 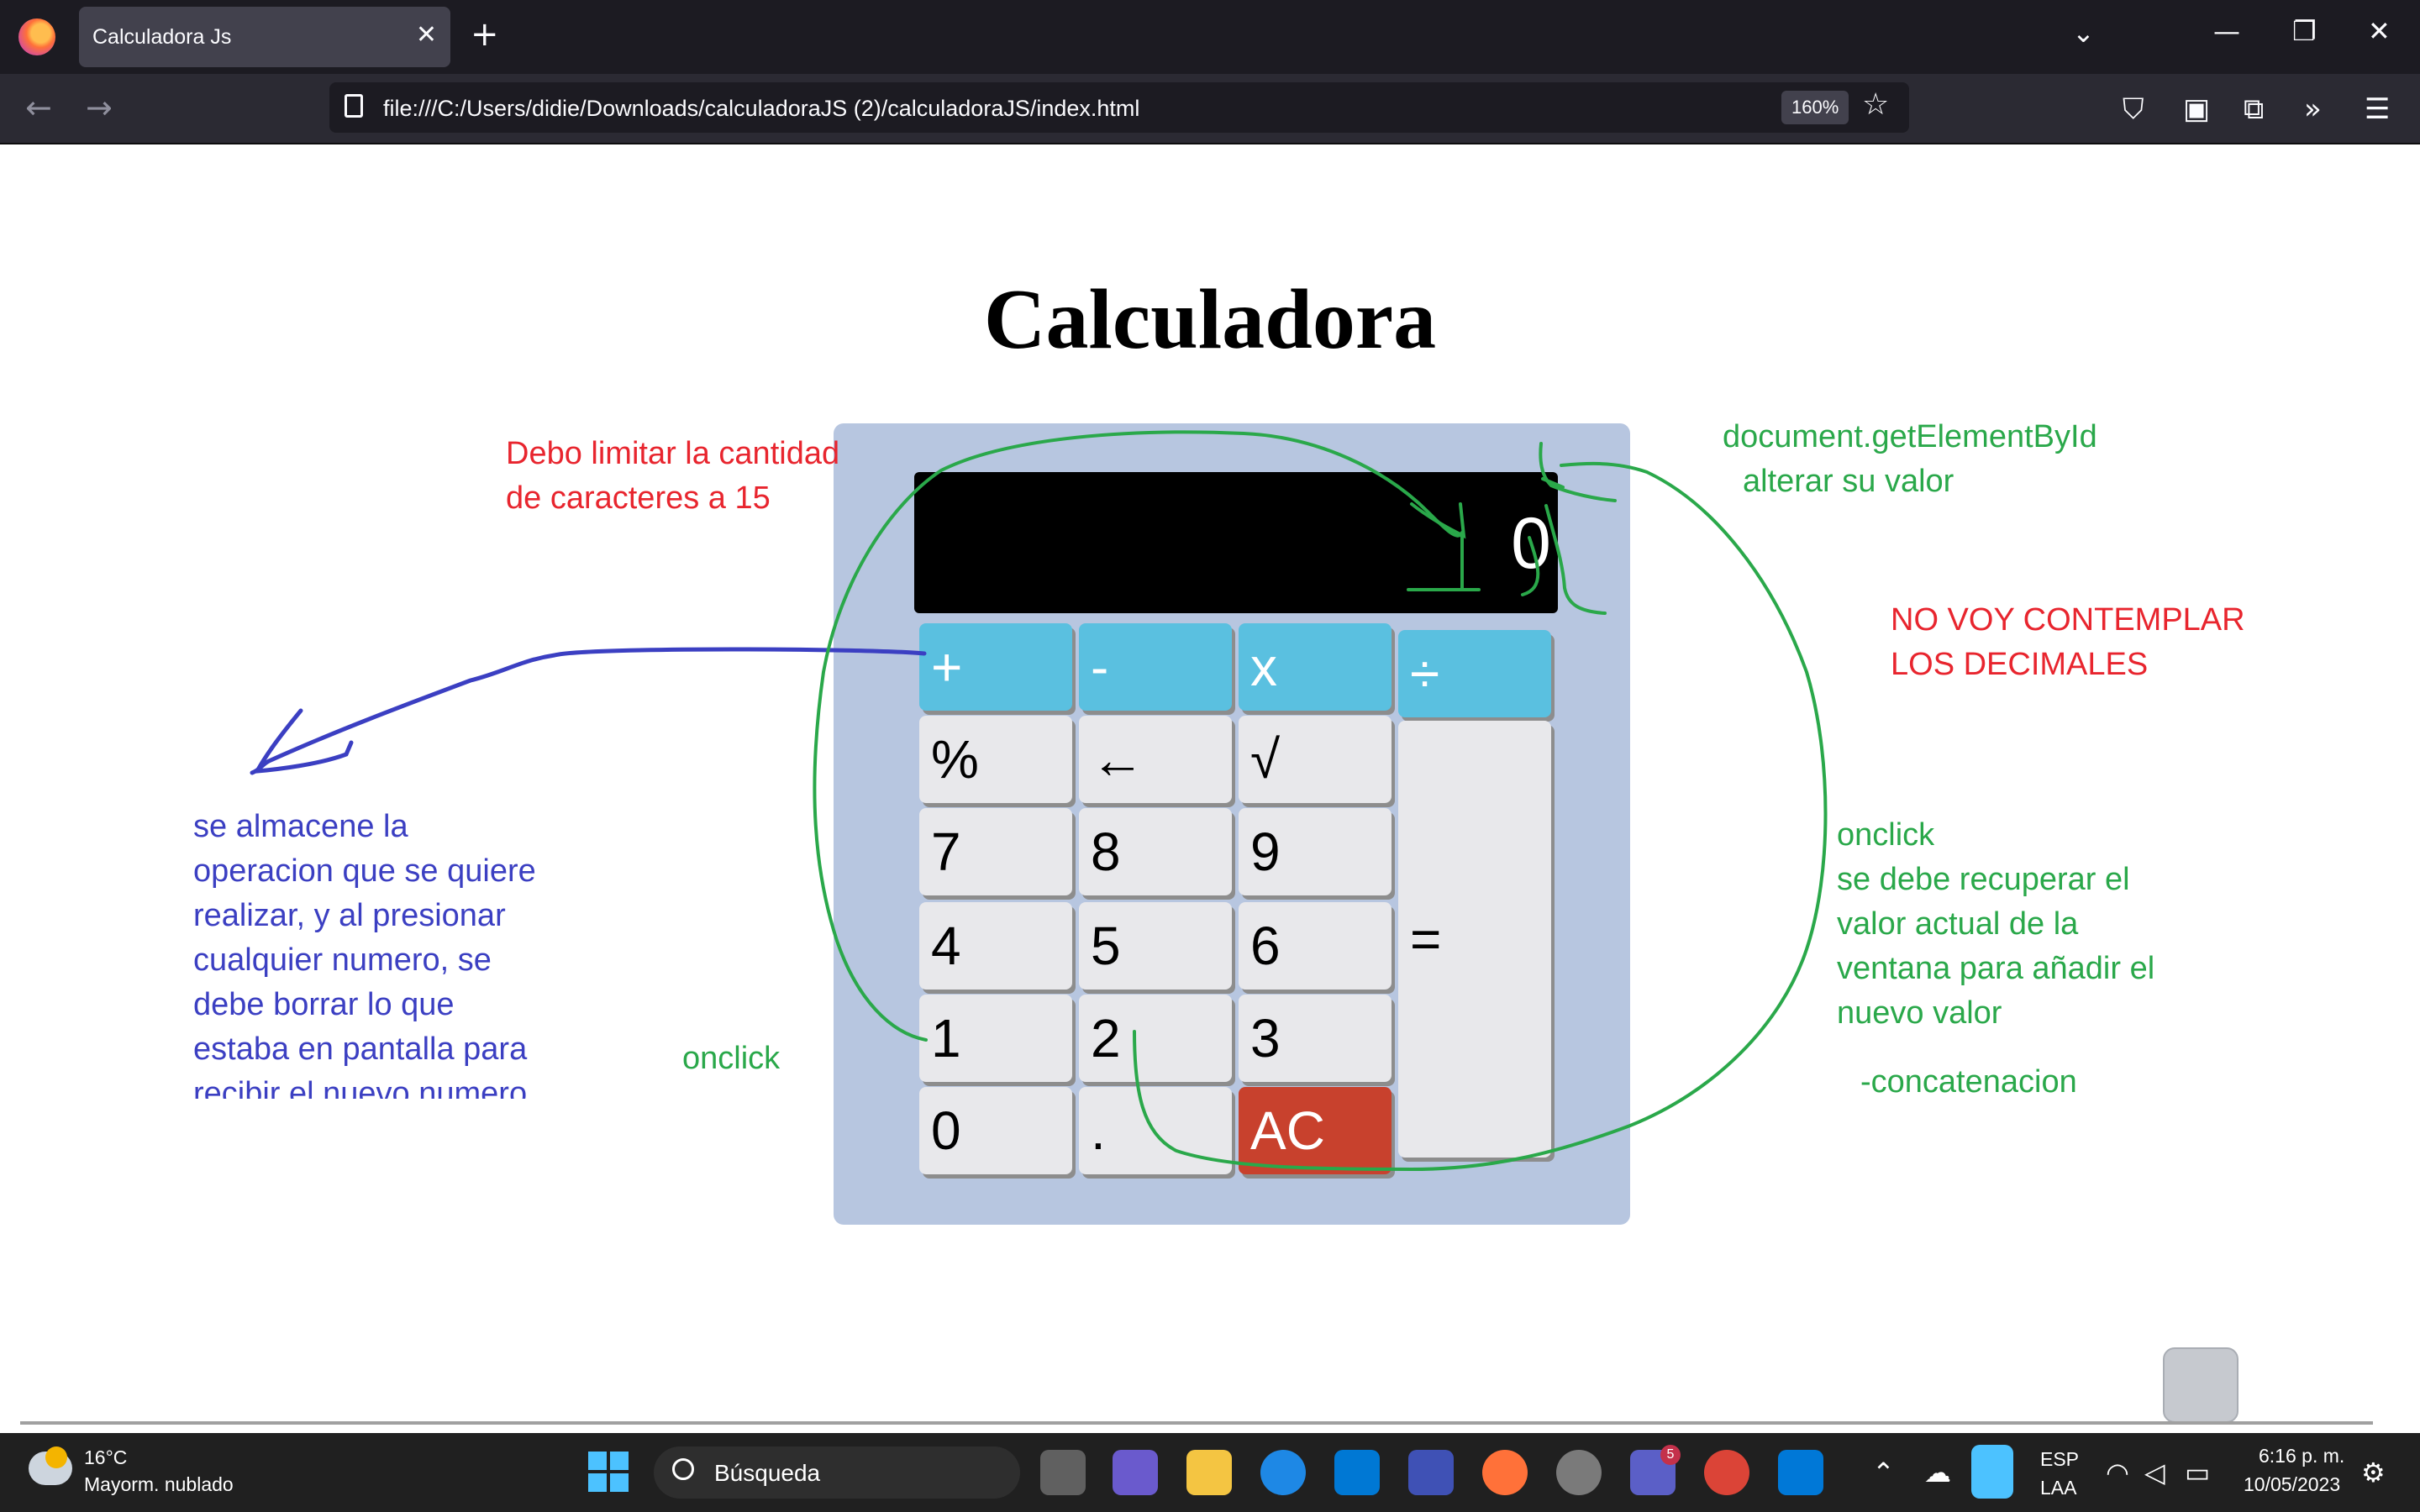 I want to click on minimize-icon: —, so click(x=2226, y=31).